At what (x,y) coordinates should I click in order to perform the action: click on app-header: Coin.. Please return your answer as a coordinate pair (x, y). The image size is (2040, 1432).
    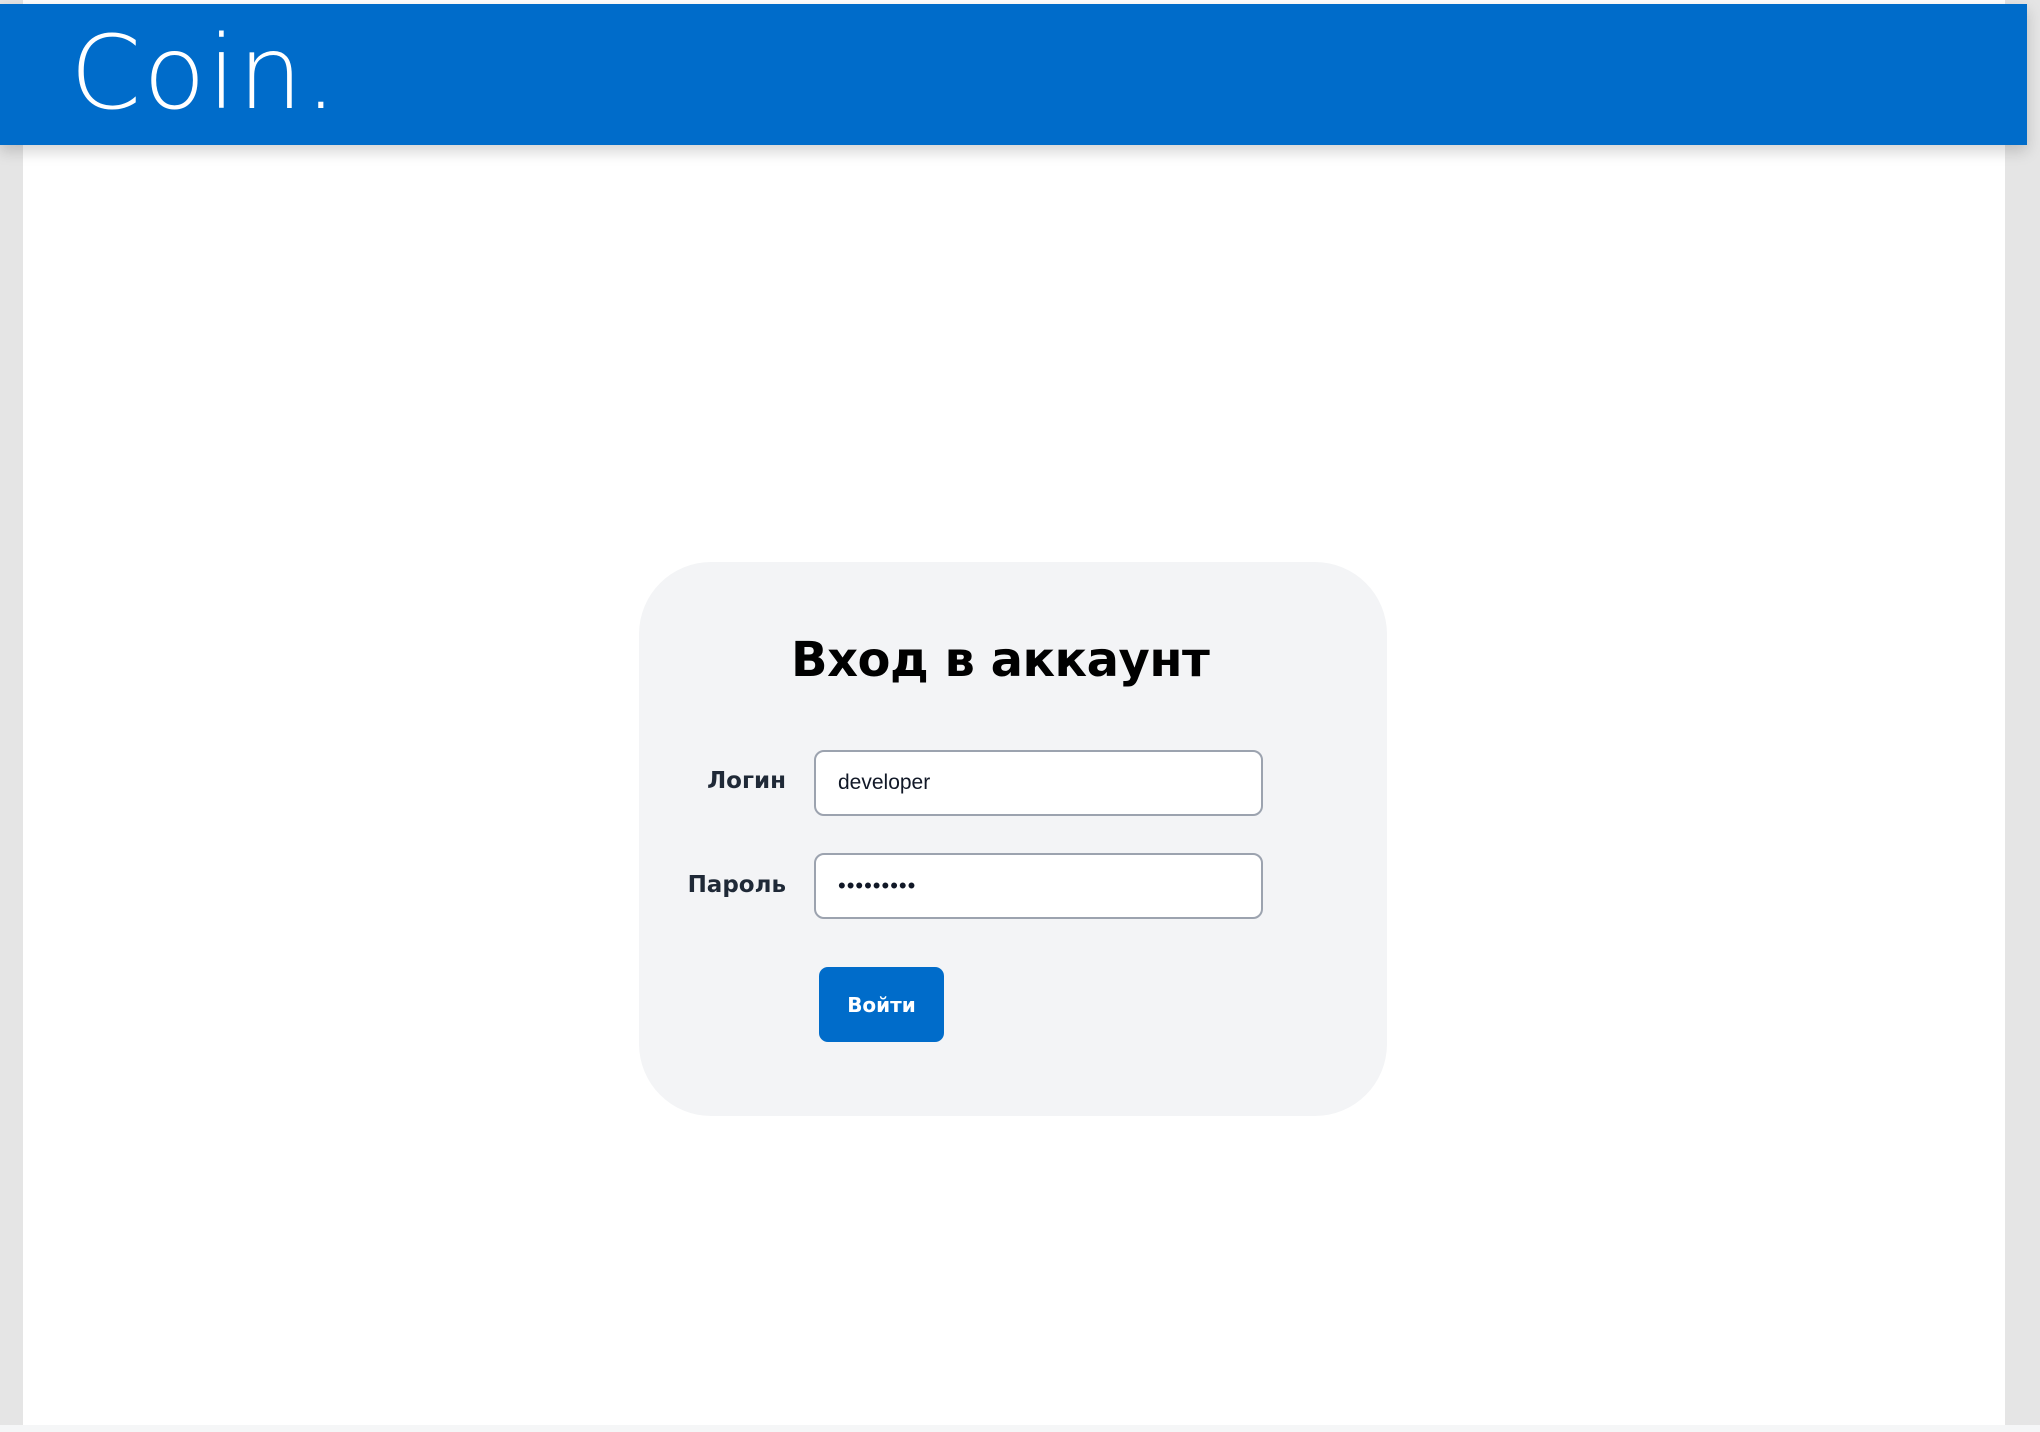
    Looking at the image, I should click on (1013, 74).